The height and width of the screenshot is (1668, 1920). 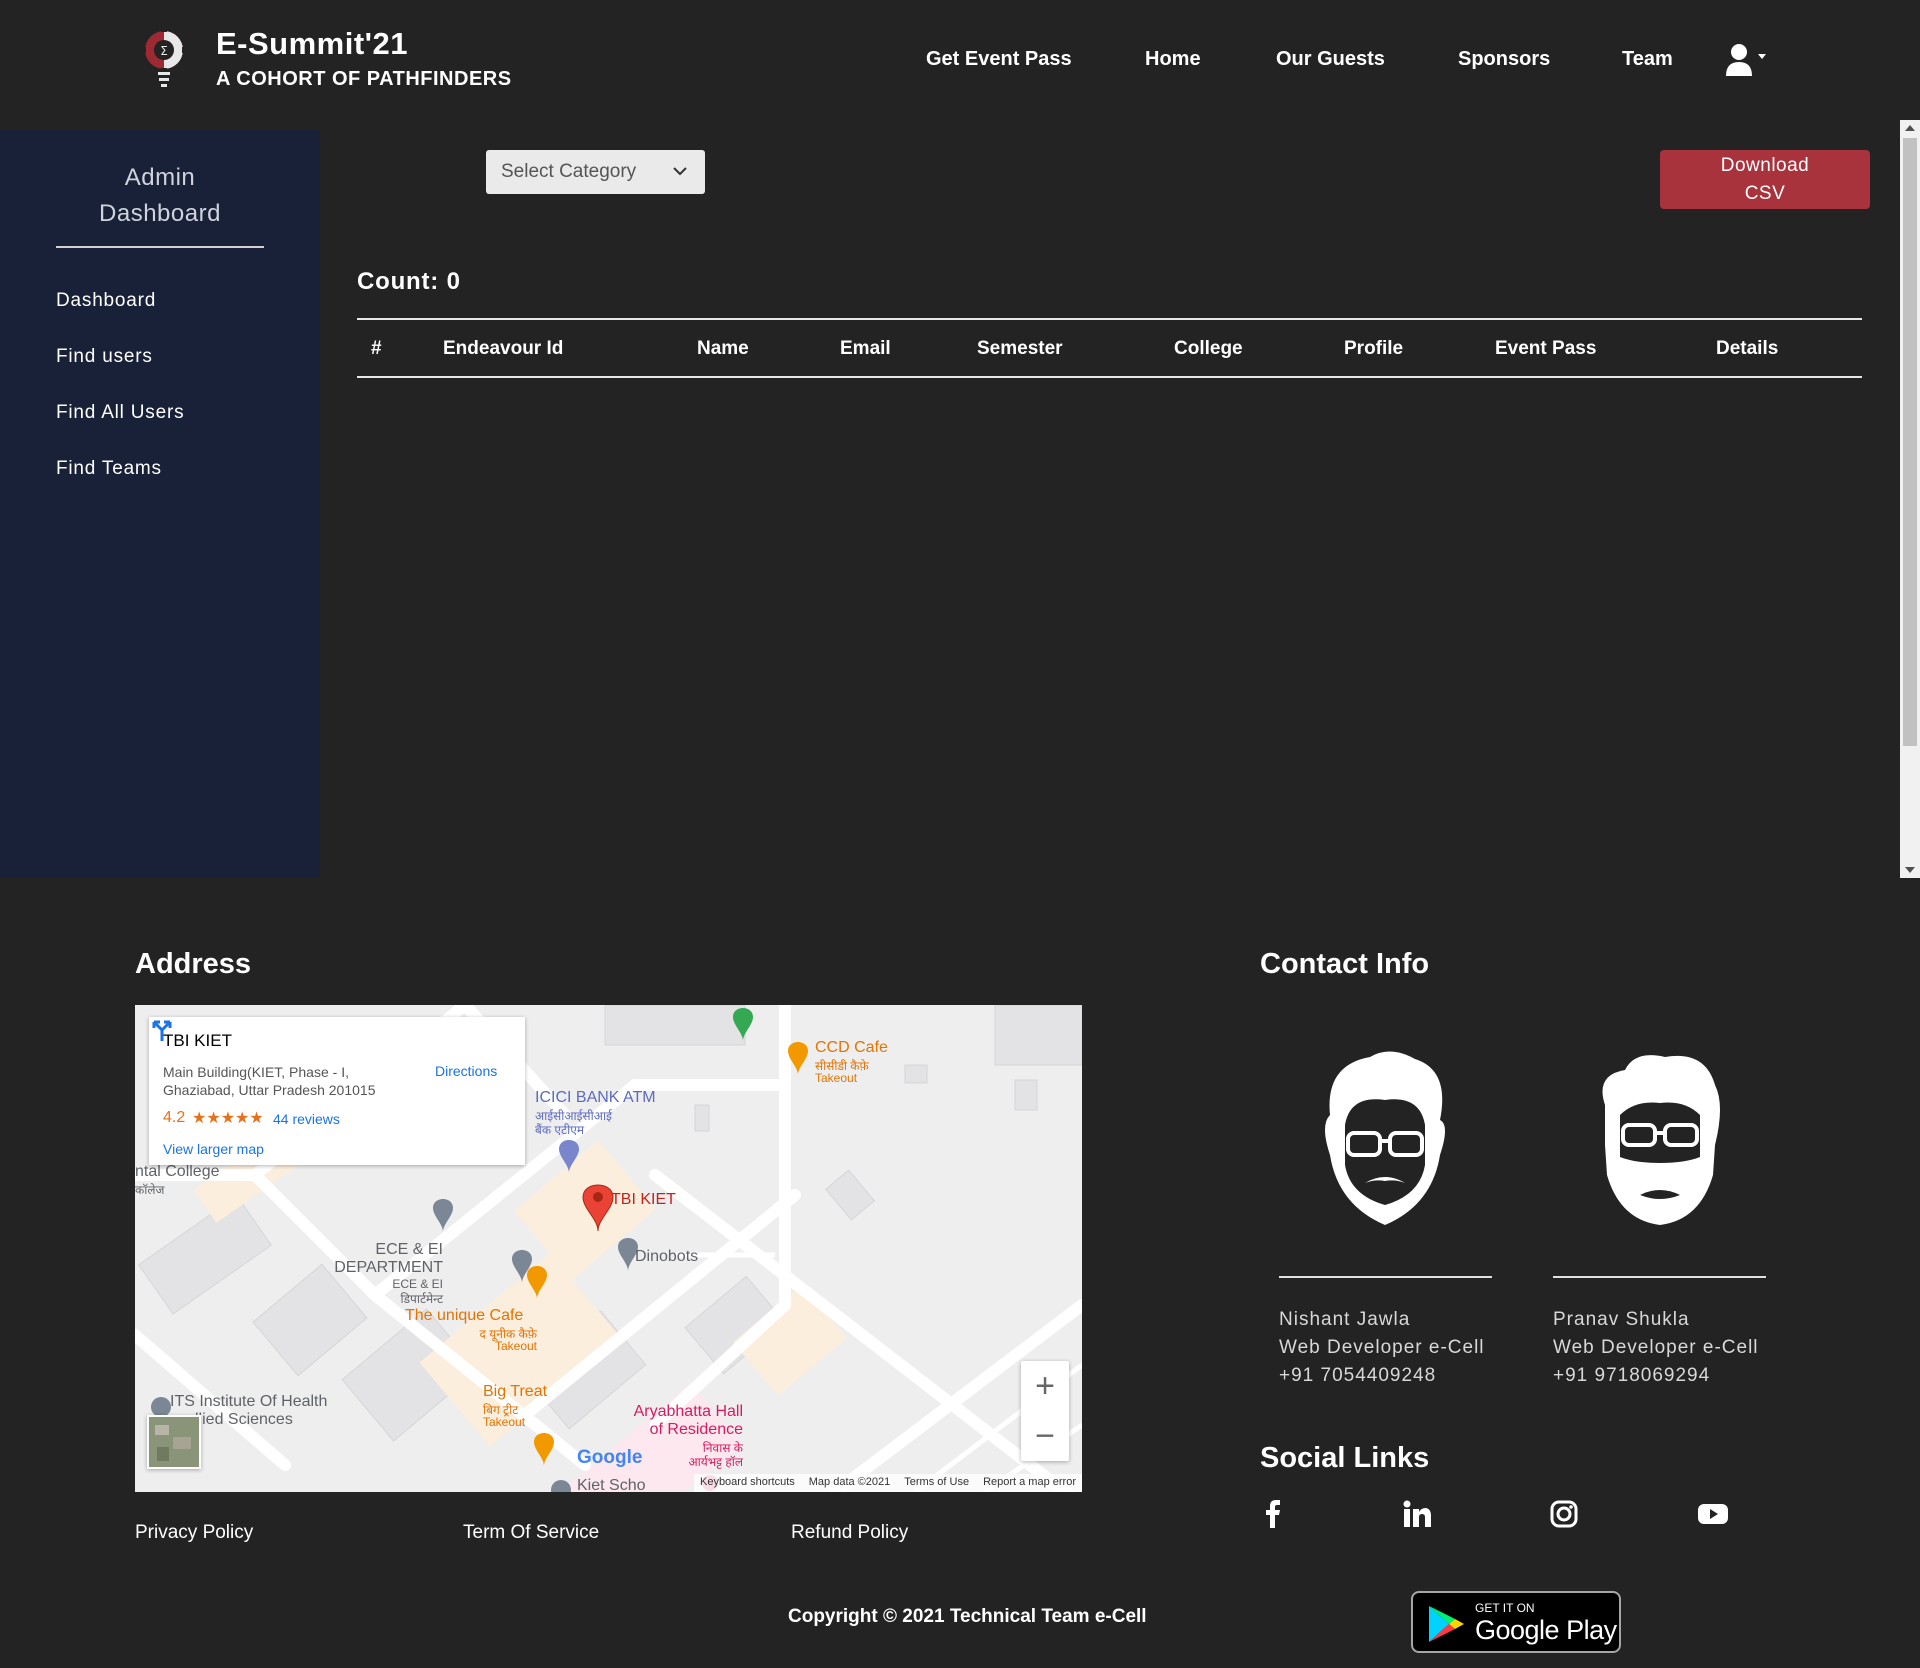 I want to click on brand-title: E-Summit'21, so click(x=312, y=43).